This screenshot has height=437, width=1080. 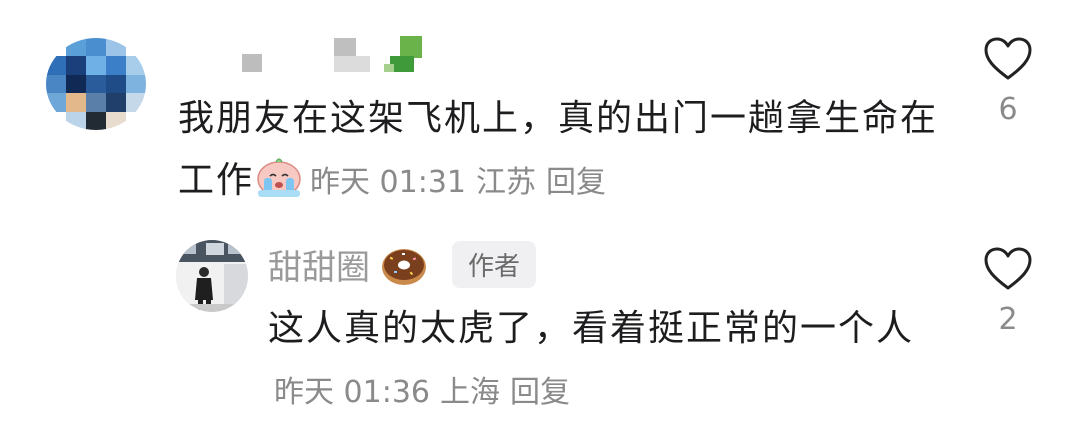 I want to click on reply-text: 这人真的太虎了，看着挺正常的一个人, so click(x=591, y=328).